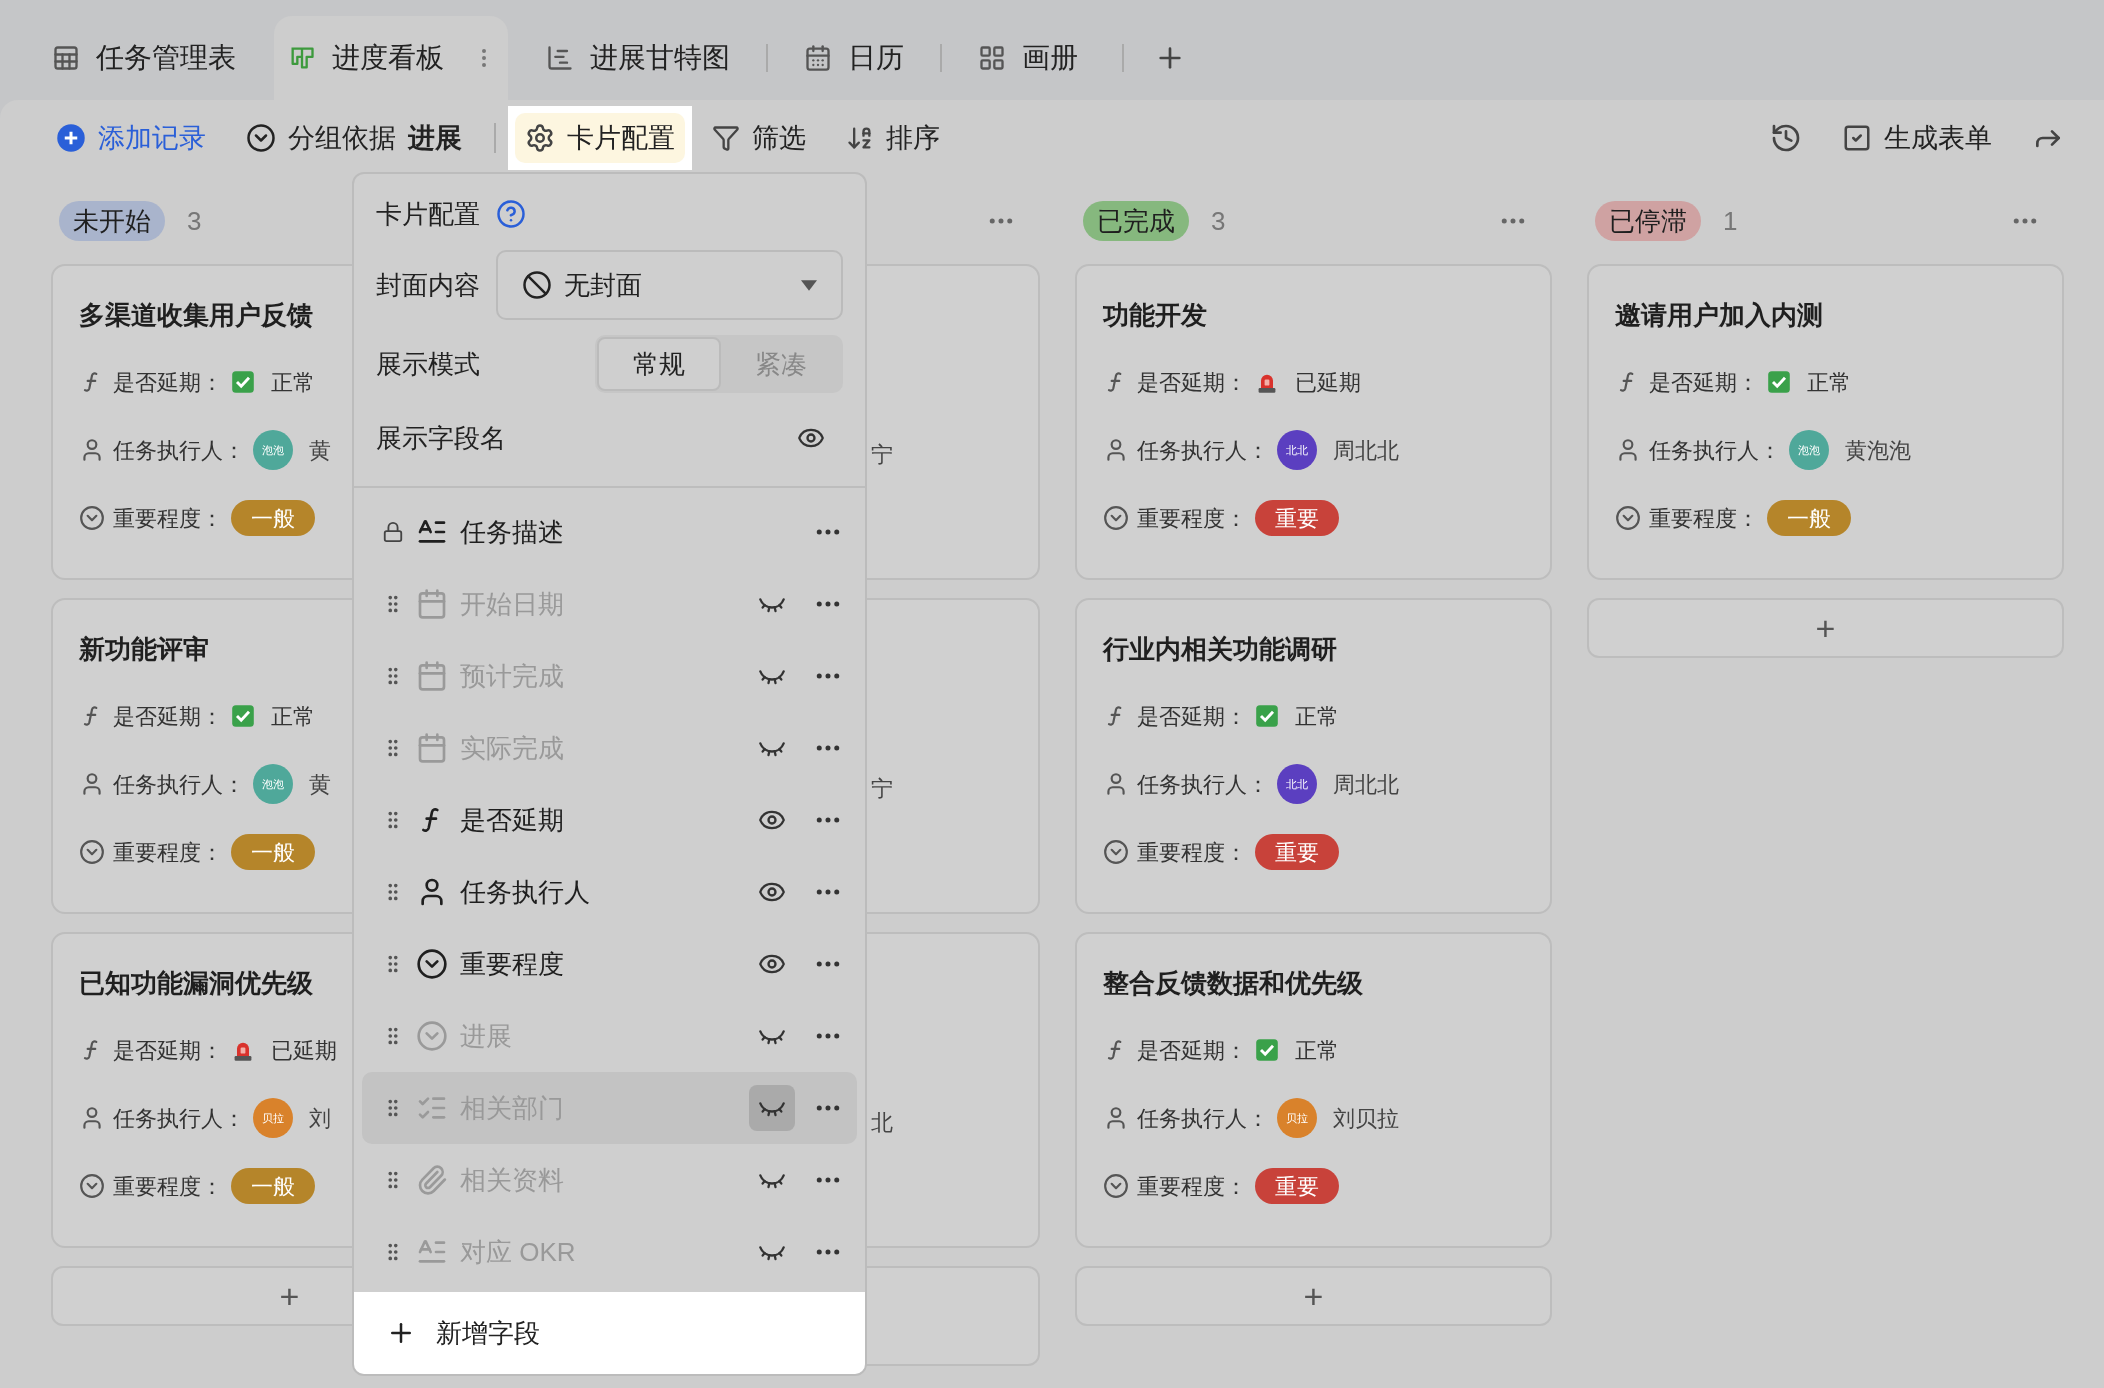  What do you see at coordinates (1136, 221) in the screenshot?
I see `status-tag: 已完成` at bounding box center [1136, 221].